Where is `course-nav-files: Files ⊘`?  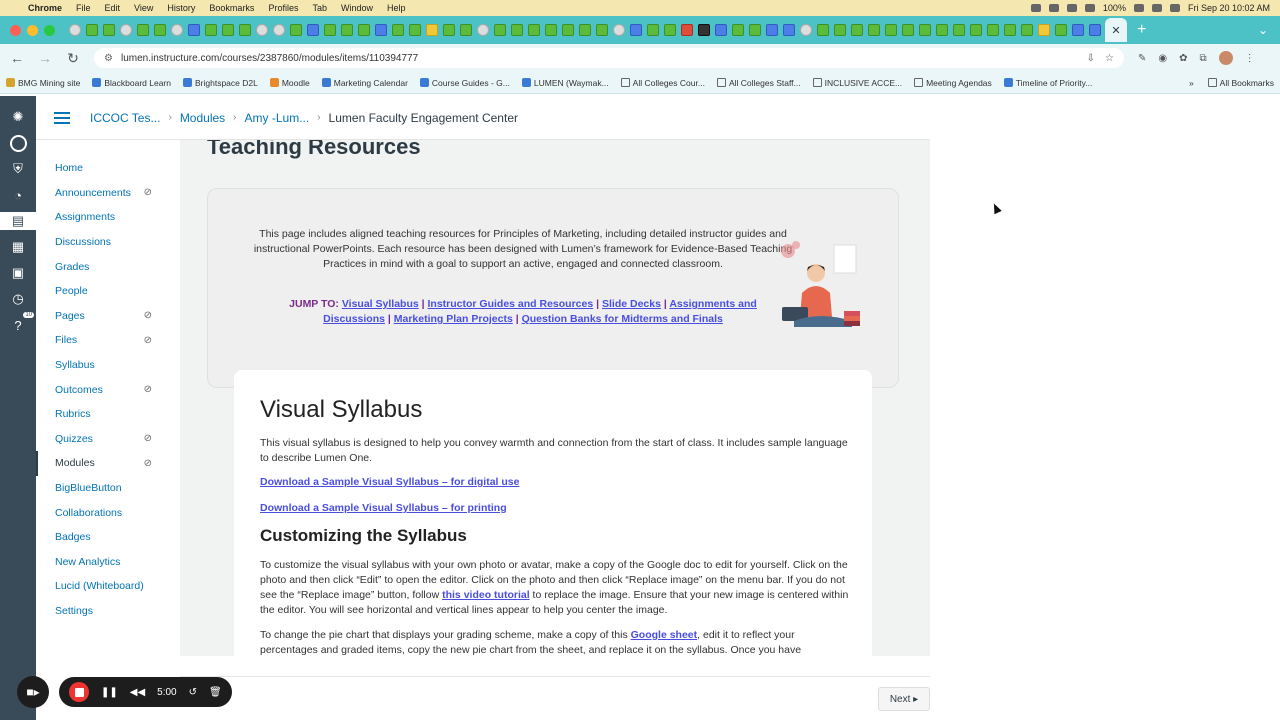
course-nav-files: Files ⊘ is located at coordinates (108, 340).